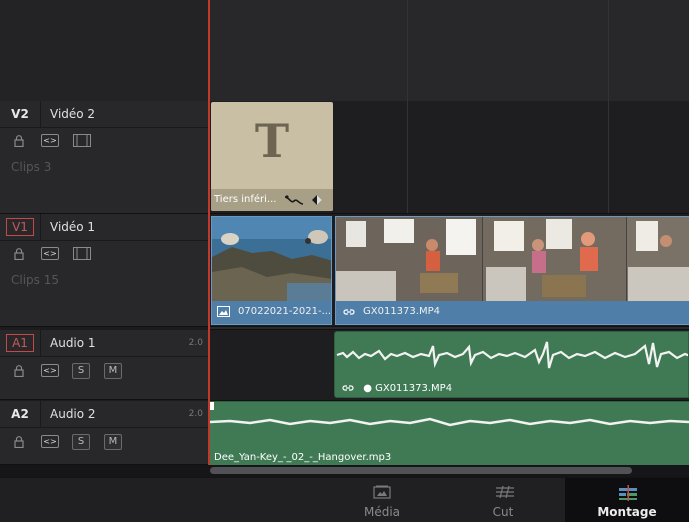  Describe the element at coordinates (72, 227) in the screenshot. I see `track-name-v1: Vidéo 1` at that location.